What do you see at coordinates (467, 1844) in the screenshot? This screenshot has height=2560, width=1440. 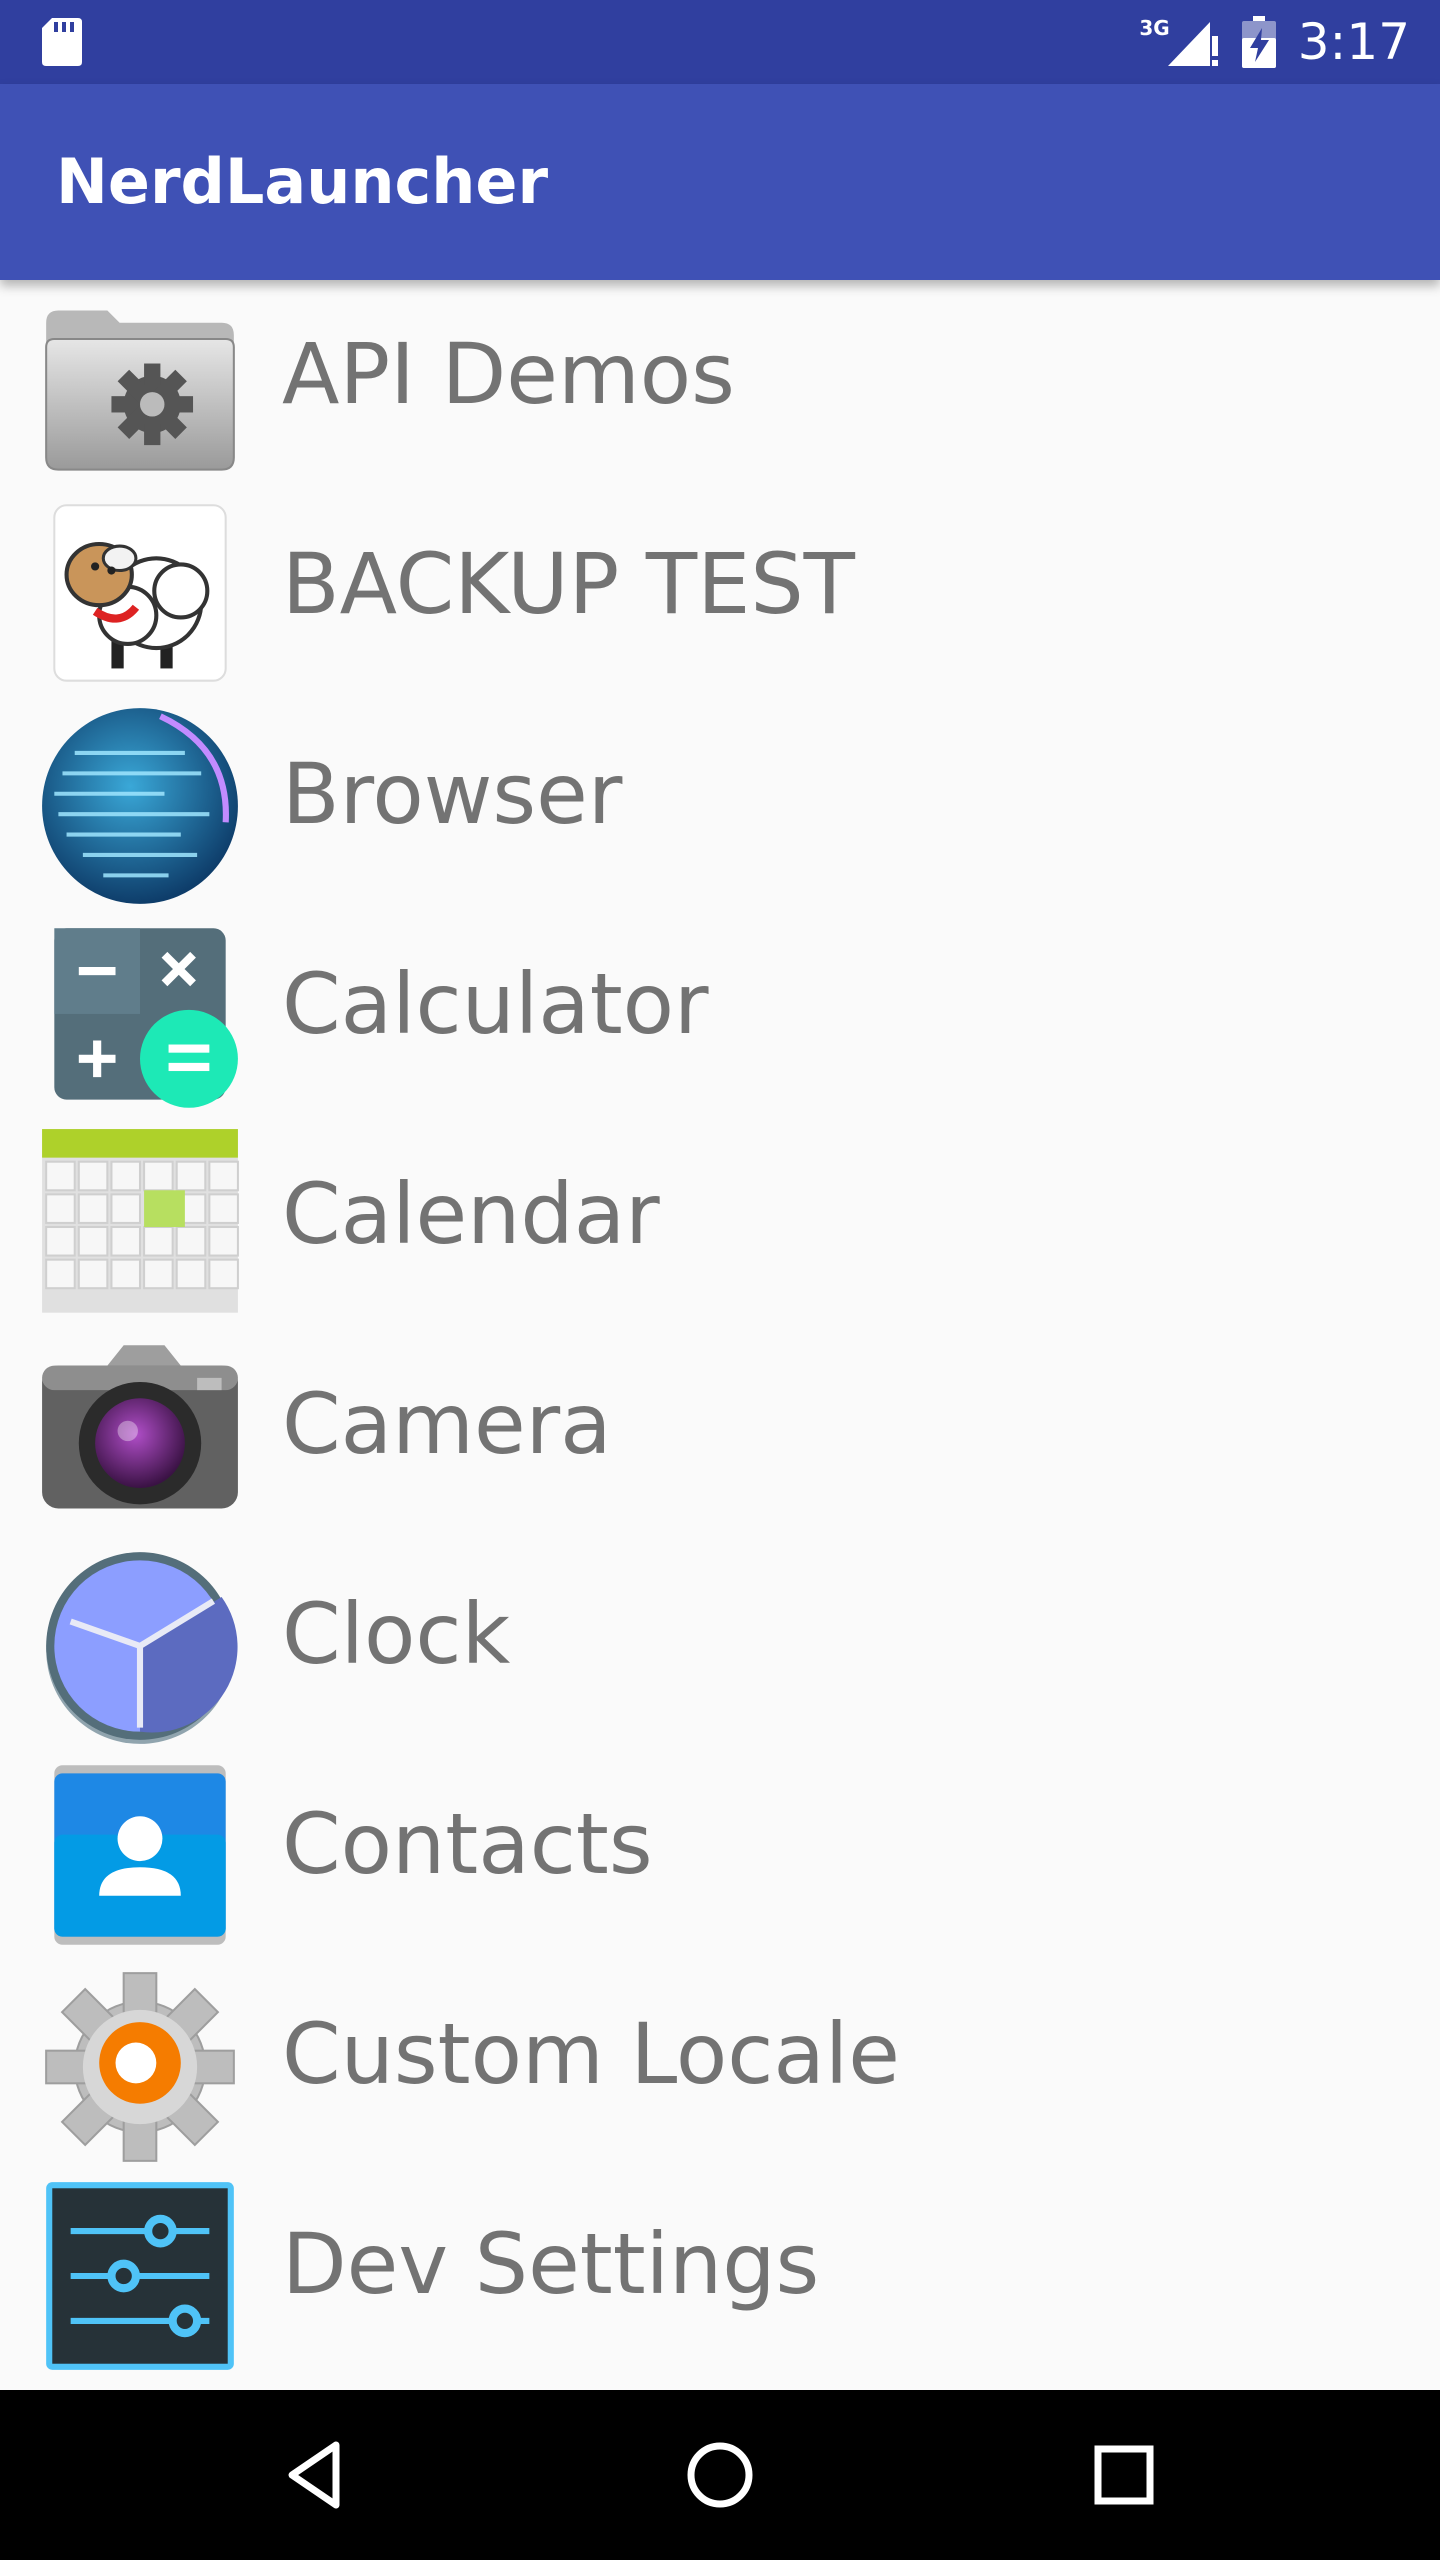 I see `app-label: Contacts` at bounding box center [467, 1844].